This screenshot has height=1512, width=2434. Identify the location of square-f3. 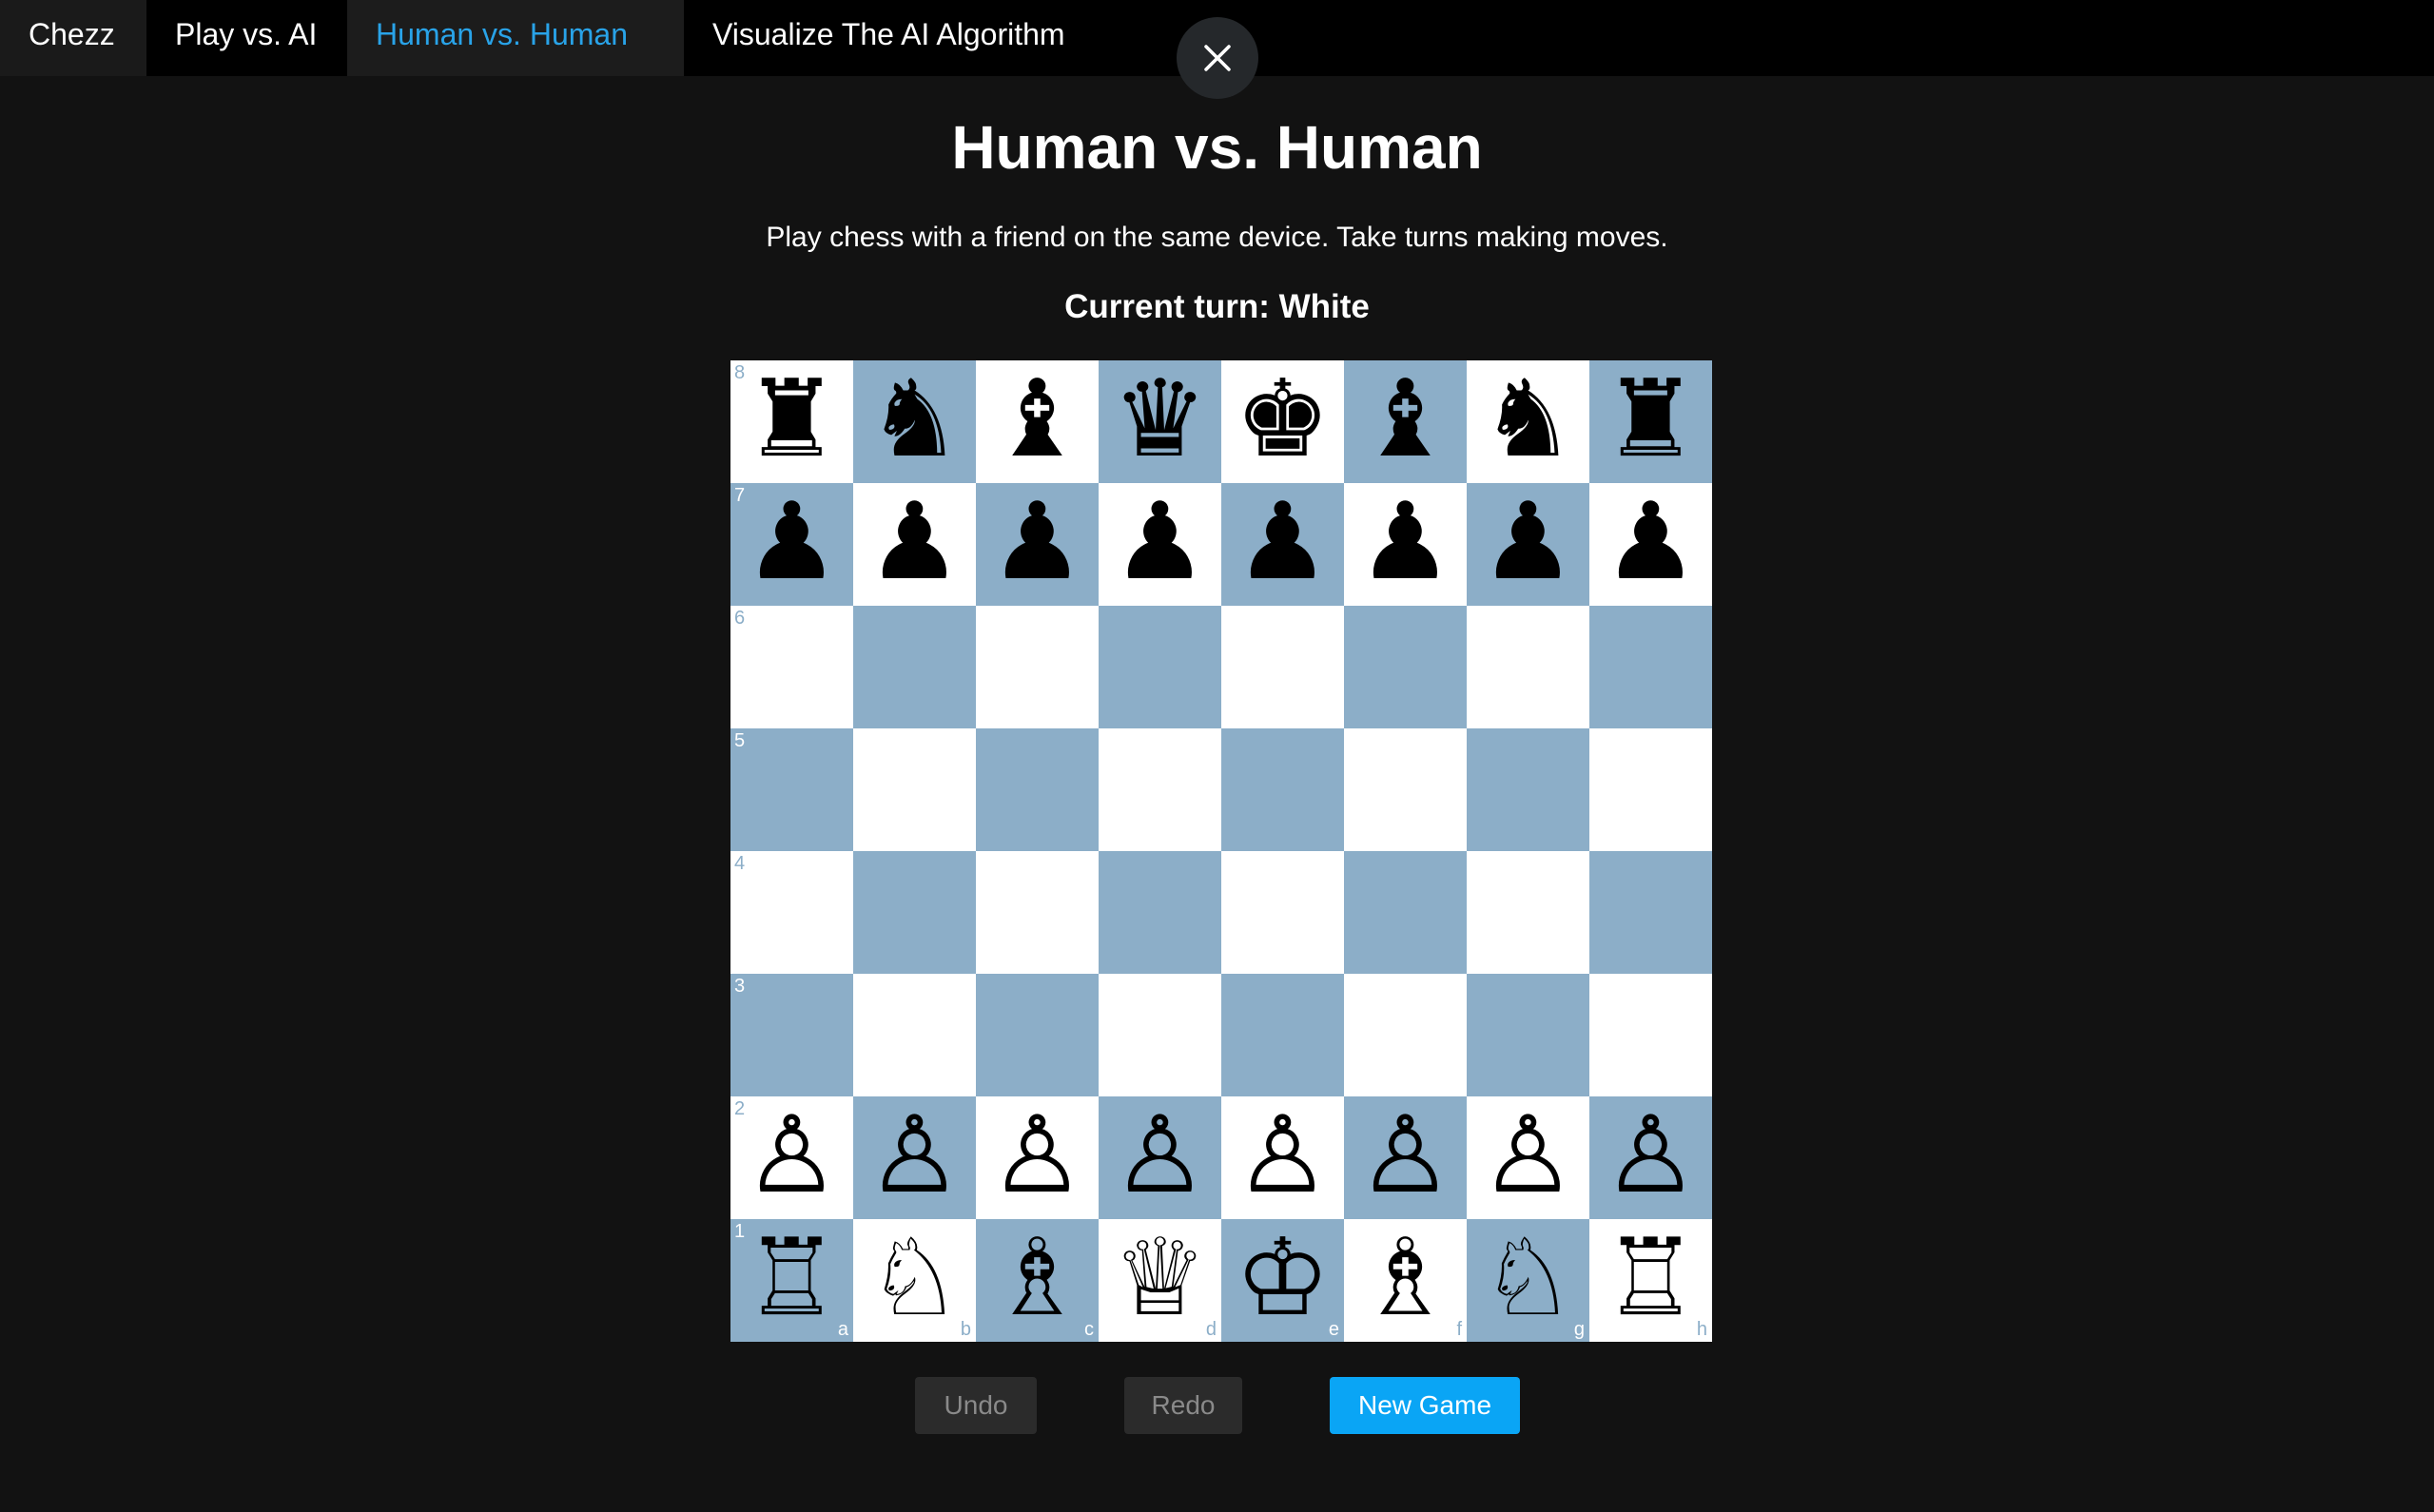
(1405, 1035).